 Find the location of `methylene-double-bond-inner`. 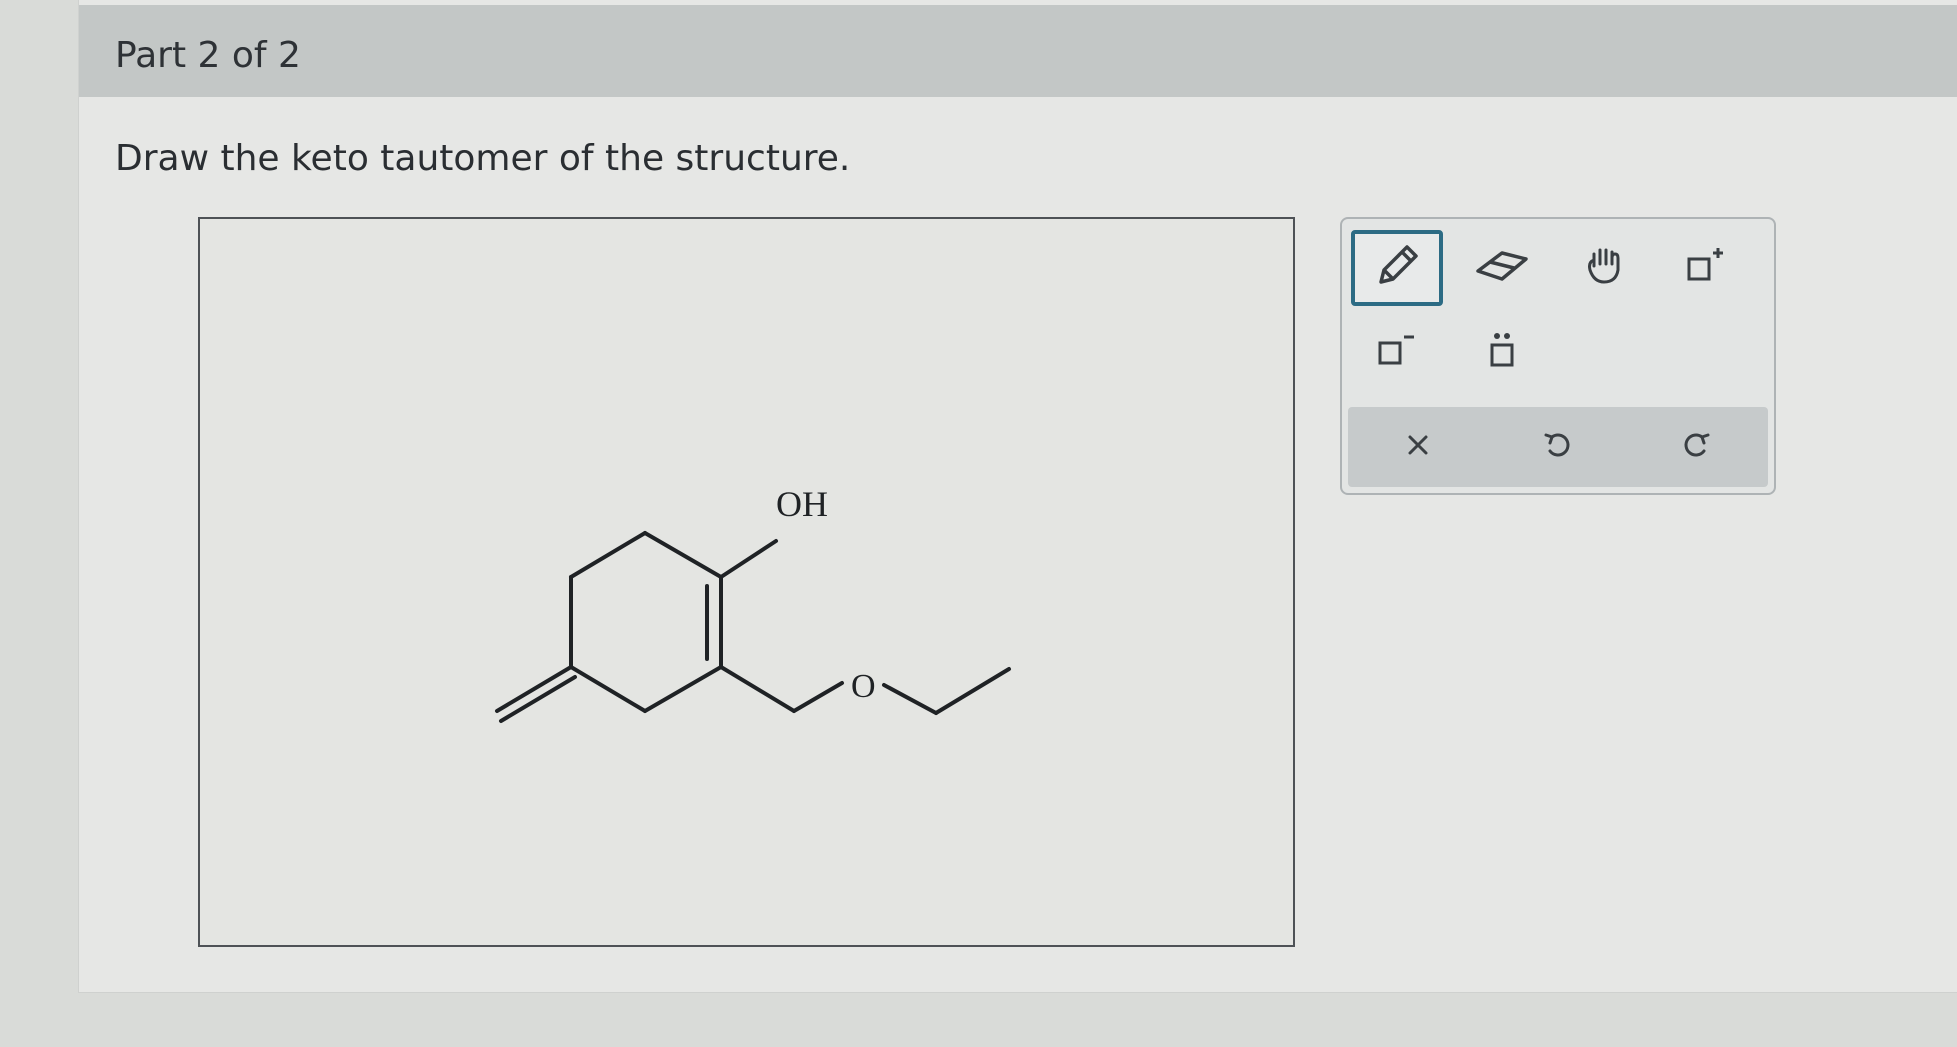

methylene-double-bond-inner is located at coordinates (538, 699).